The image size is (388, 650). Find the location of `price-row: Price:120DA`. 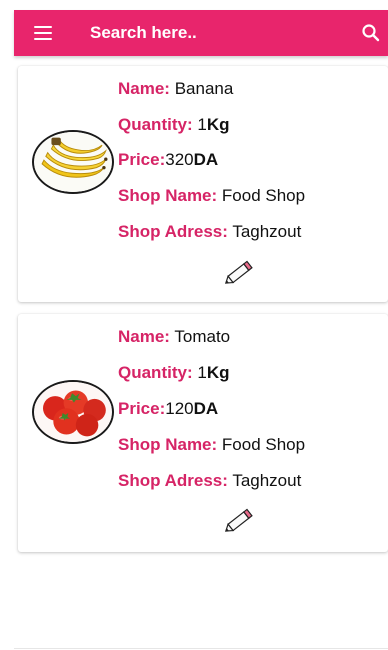

price-row: Price:120DA is located at coordinates (168, 409).